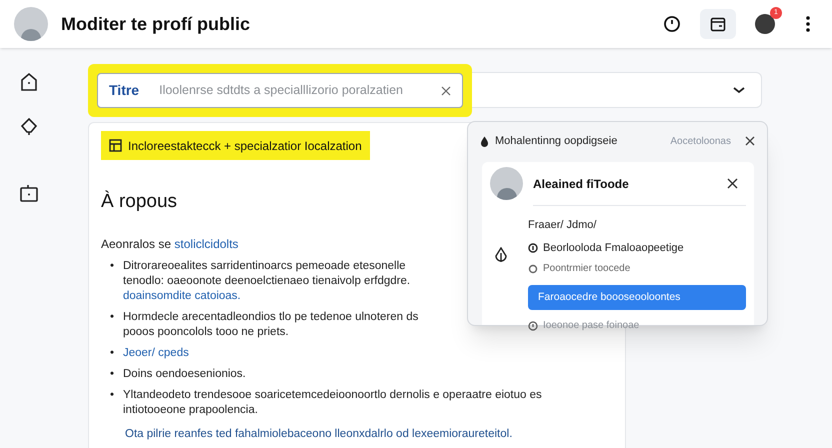 This screenshot has width=832, height=448. I want to click on secondary-text: Poontrmier toocede, so click(586, 269).